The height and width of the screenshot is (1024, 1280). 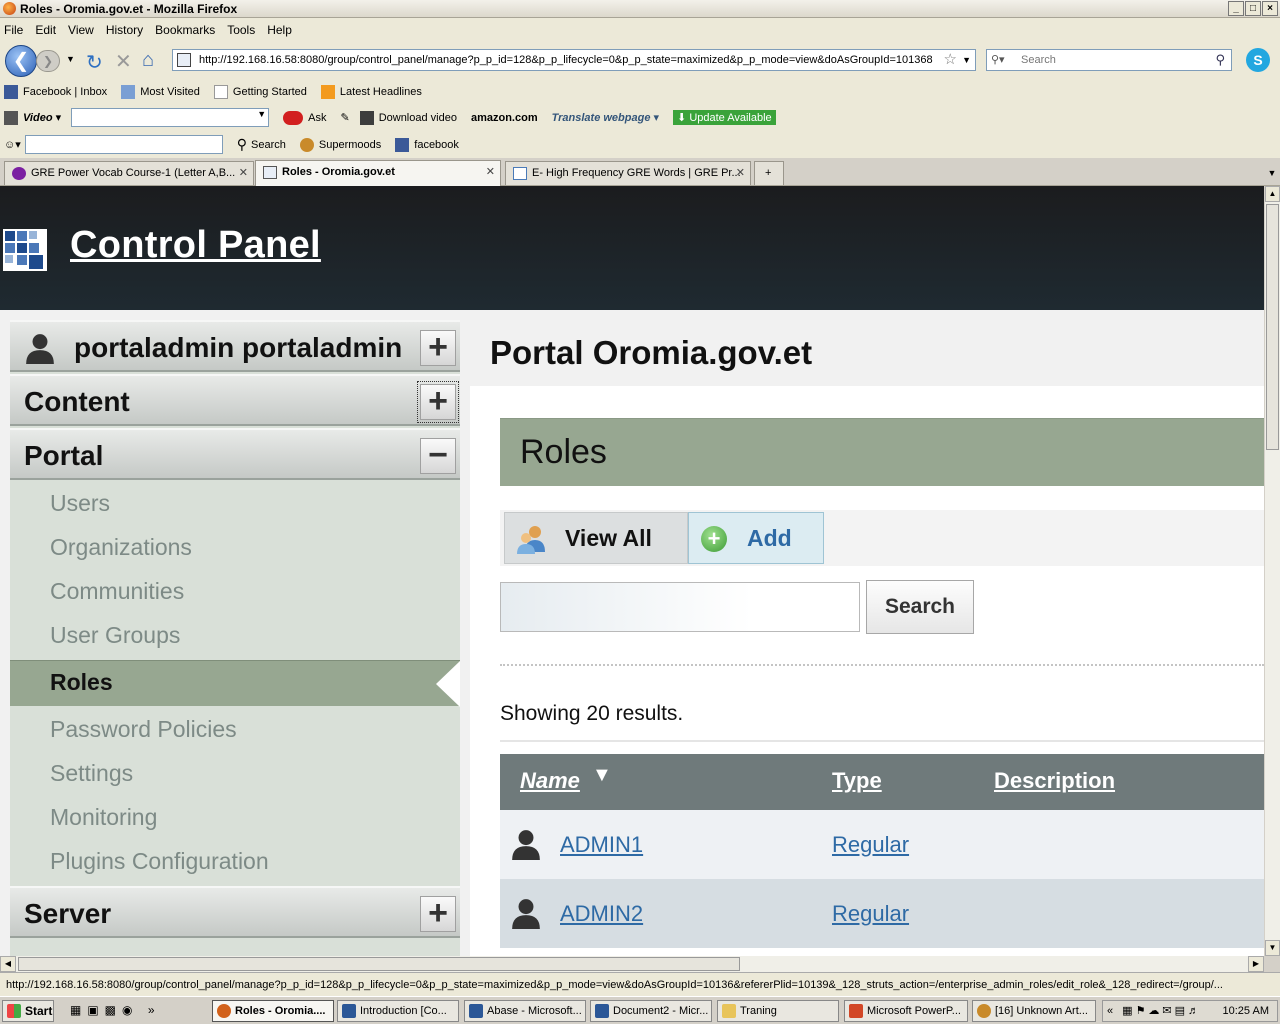 I want to click on h-scroll-thumb, so click(x=379, y=964).